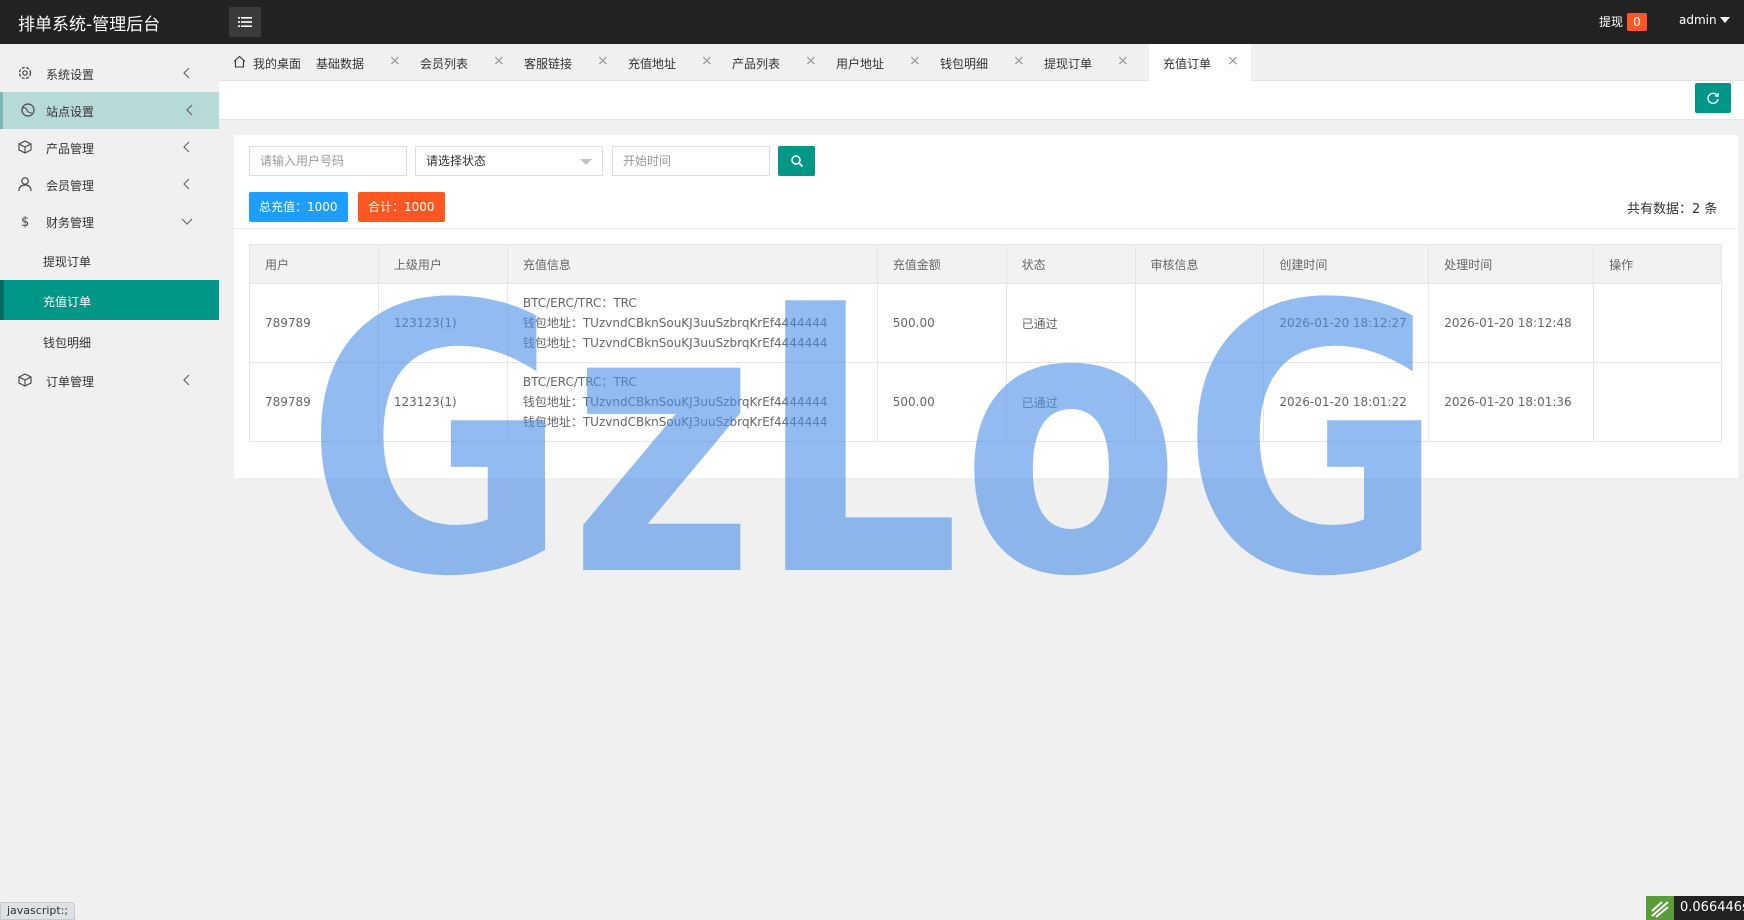  Describe the element at coordinates (509, 161) in the screenshot. I see `status-select: 请选择状态` at that location.